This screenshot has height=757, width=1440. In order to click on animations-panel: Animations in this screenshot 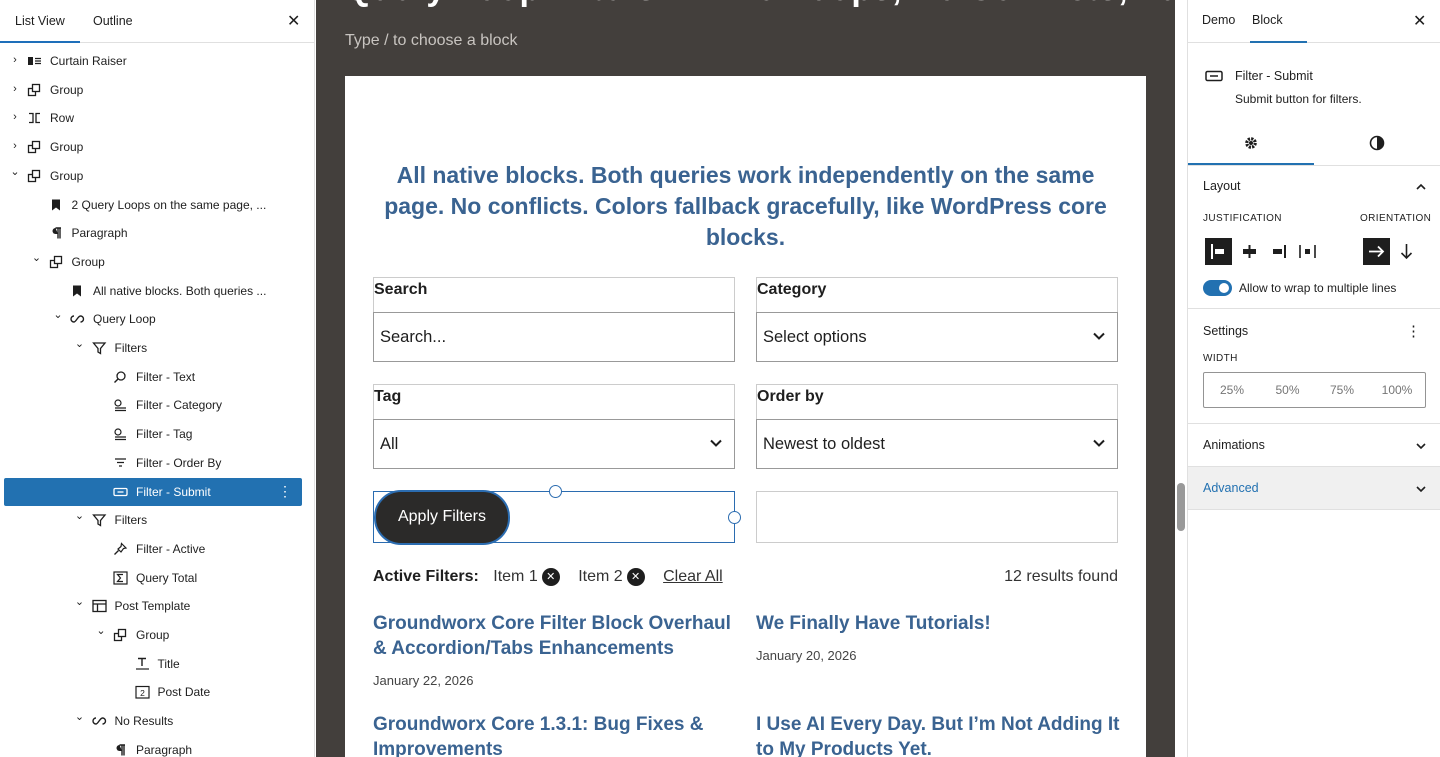, I will do `click(1314, 445)`.